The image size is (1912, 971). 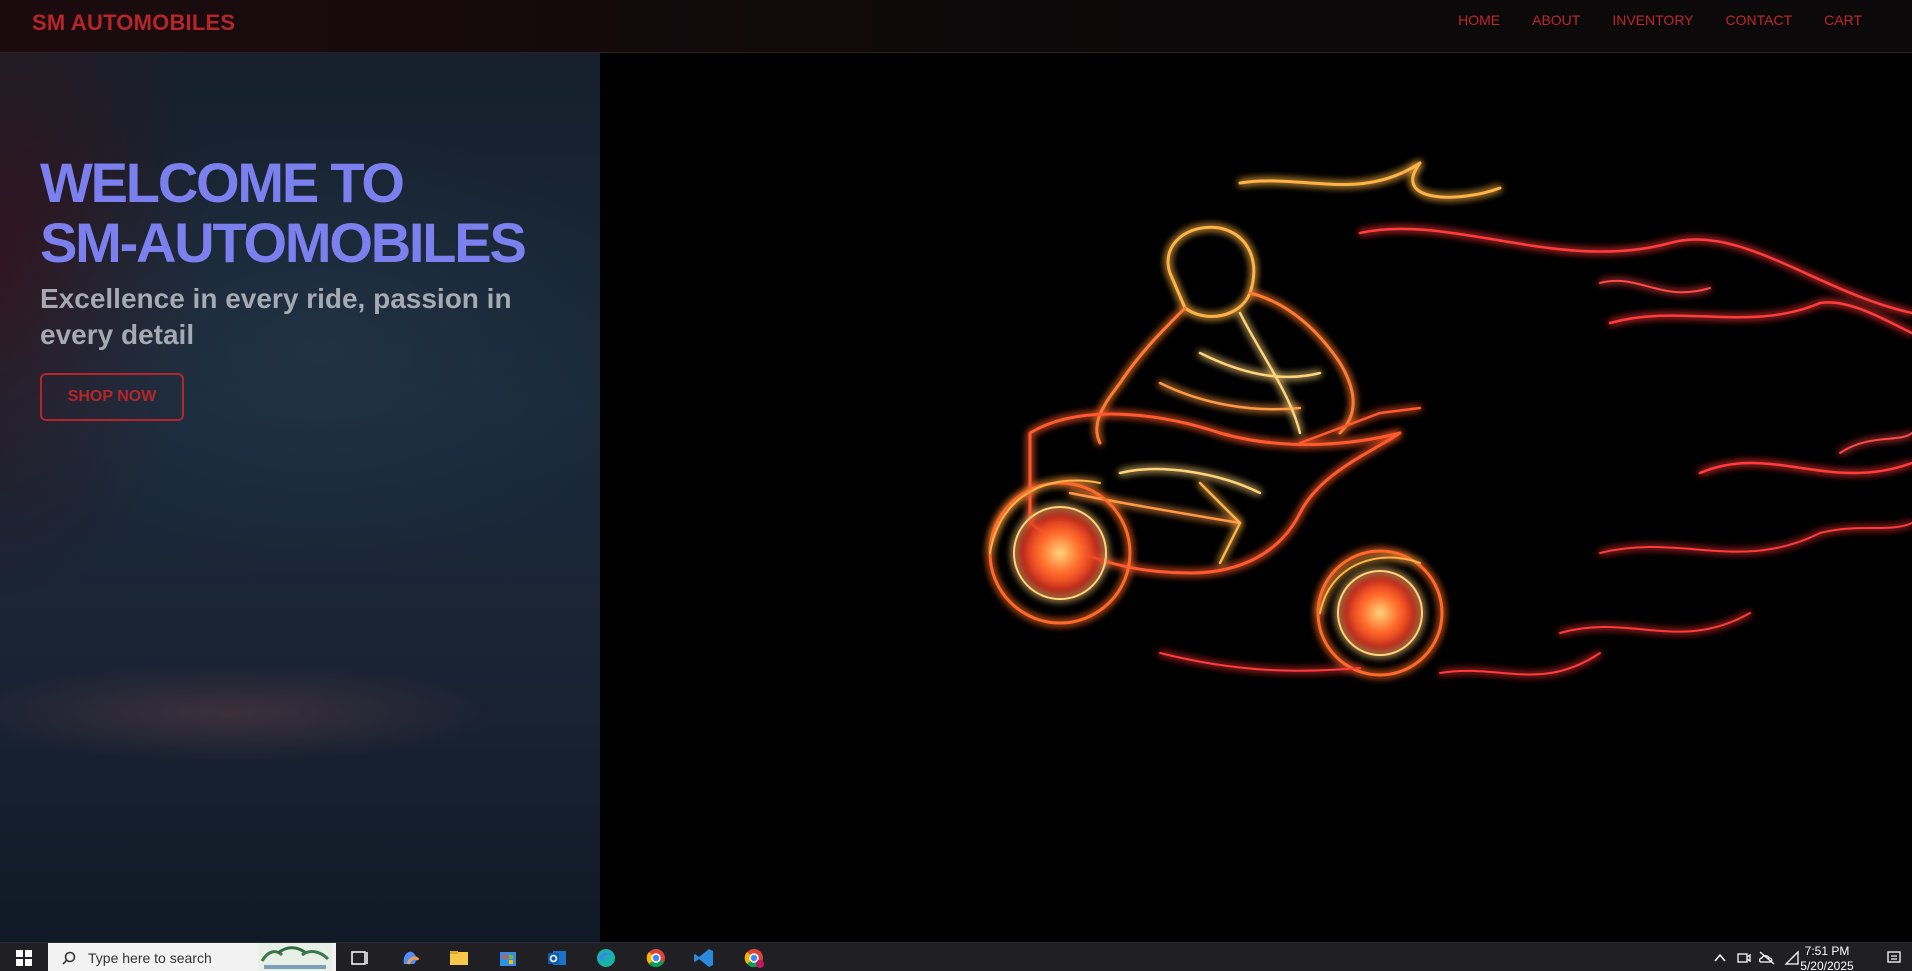 I want to click on chrome-profile-icon, so click(x=754, y=958).